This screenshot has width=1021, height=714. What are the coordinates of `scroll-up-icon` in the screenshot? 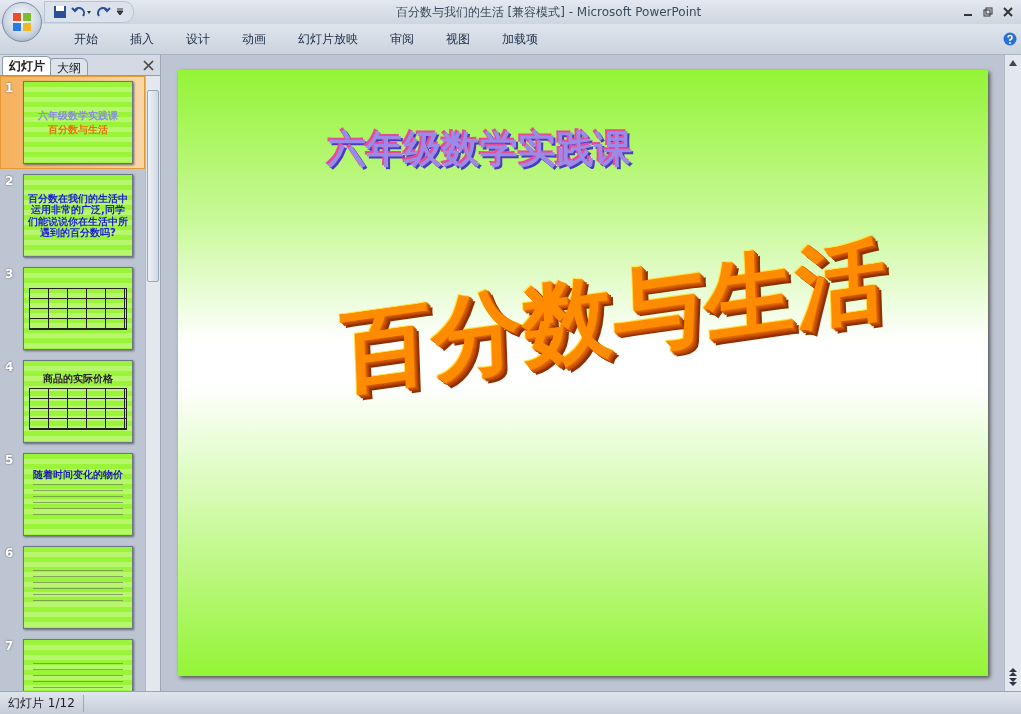 It's located at (1013, 63).